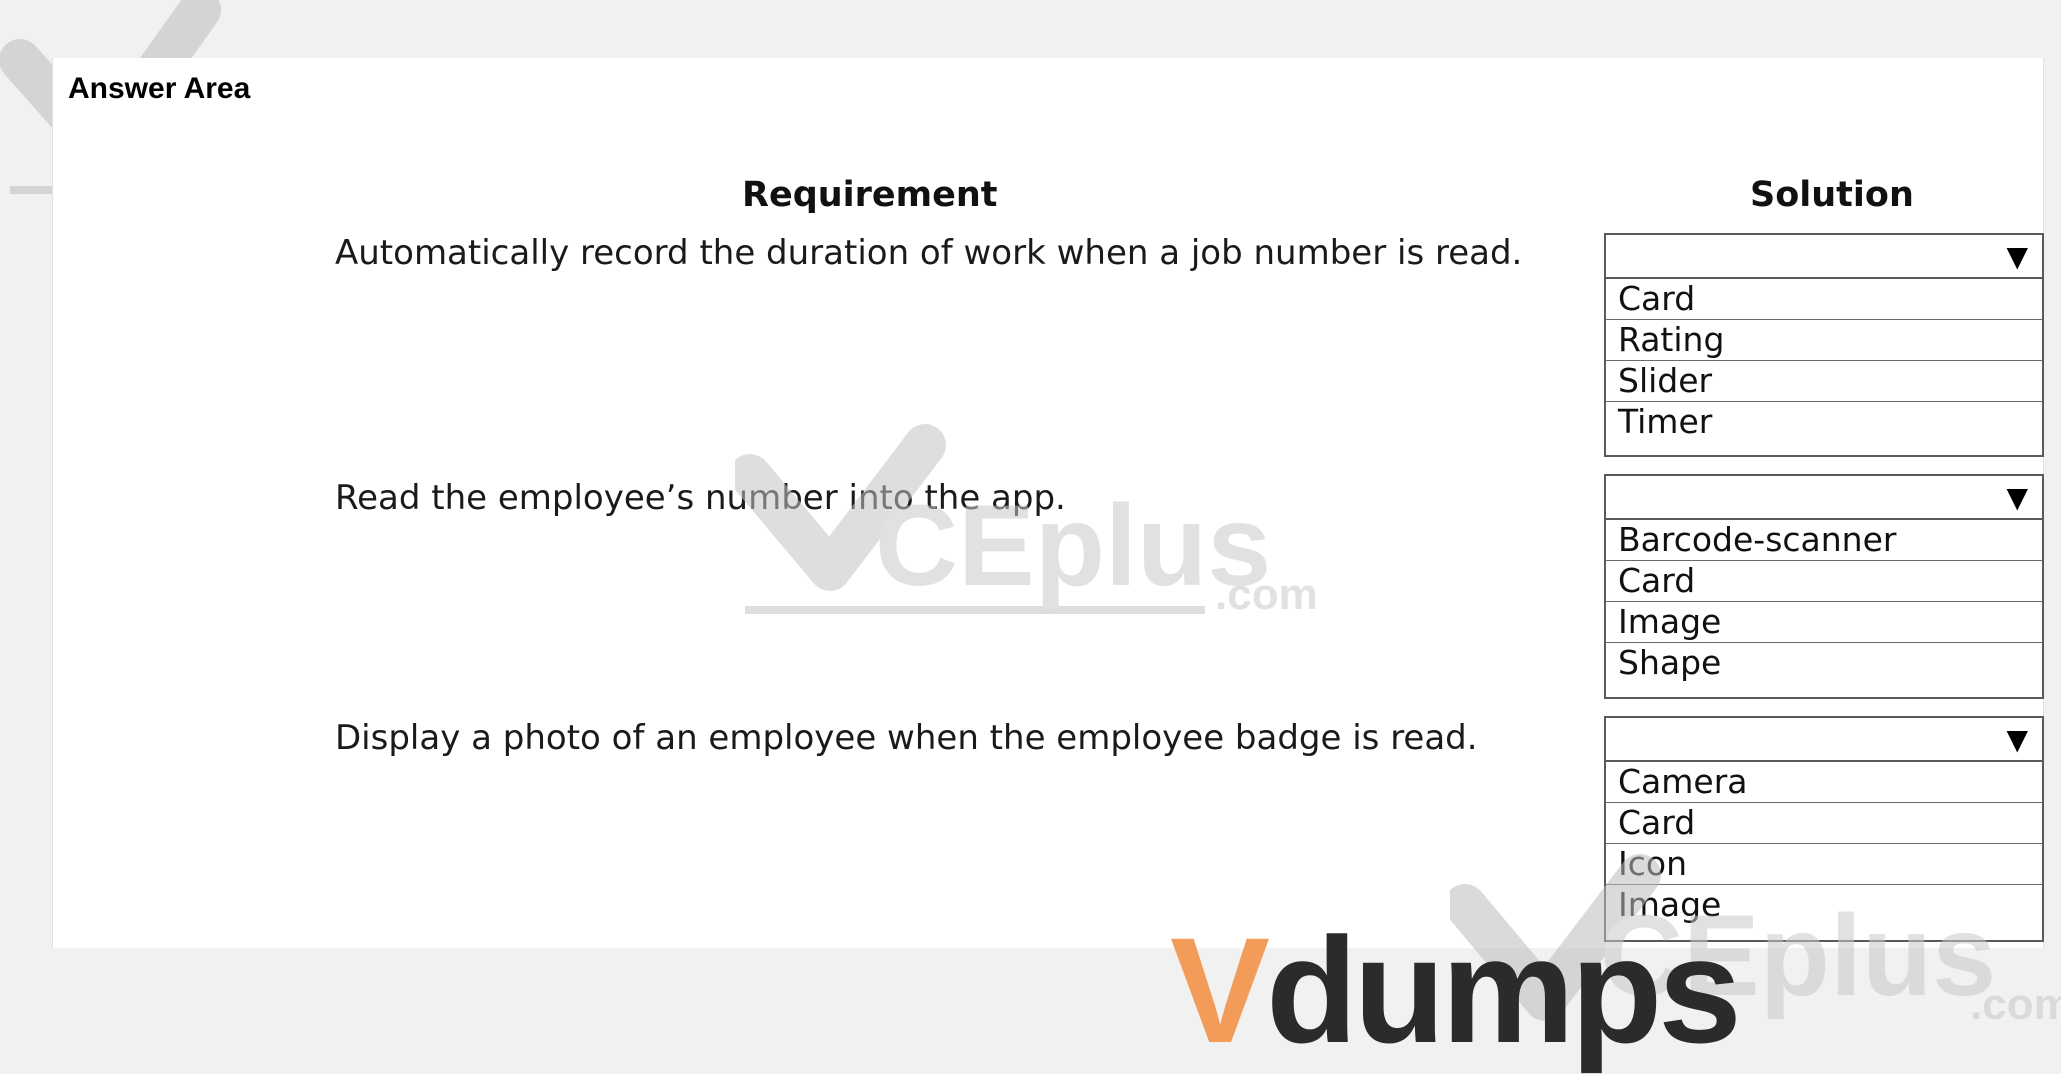 The width and height of the screenshot is (2061, 1074). I want to click on outer-background, so click(1030, 29).